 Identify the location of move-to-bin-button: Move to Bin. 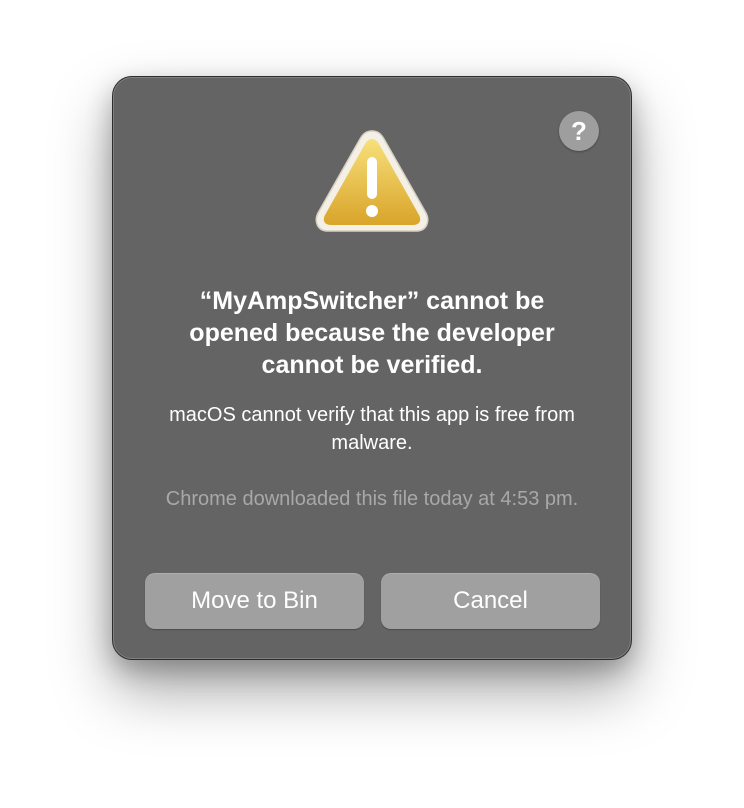
(254, 601).